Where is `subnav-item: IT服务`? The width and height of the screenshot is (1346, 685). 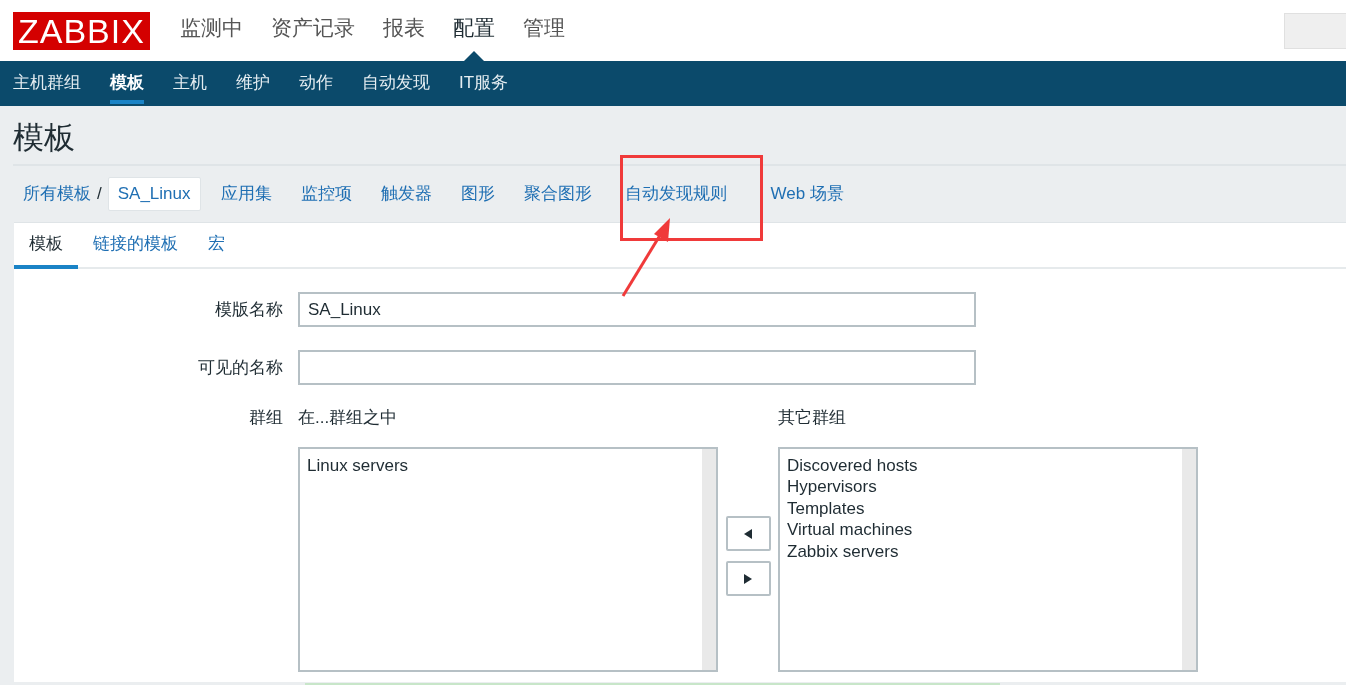
subnav-item: IT服务 is located at coordinates (484, 83).